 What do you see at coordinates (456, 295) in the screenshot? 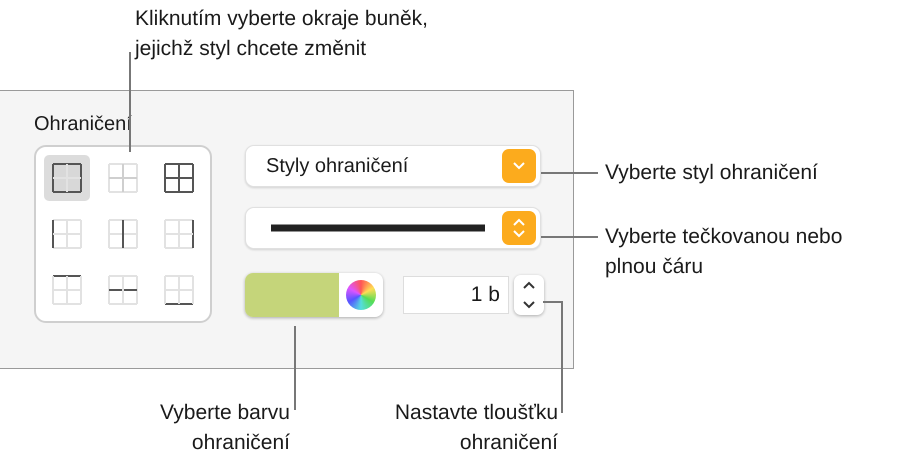
I see `width-field: 1 b` at bounding box center [456, 295].